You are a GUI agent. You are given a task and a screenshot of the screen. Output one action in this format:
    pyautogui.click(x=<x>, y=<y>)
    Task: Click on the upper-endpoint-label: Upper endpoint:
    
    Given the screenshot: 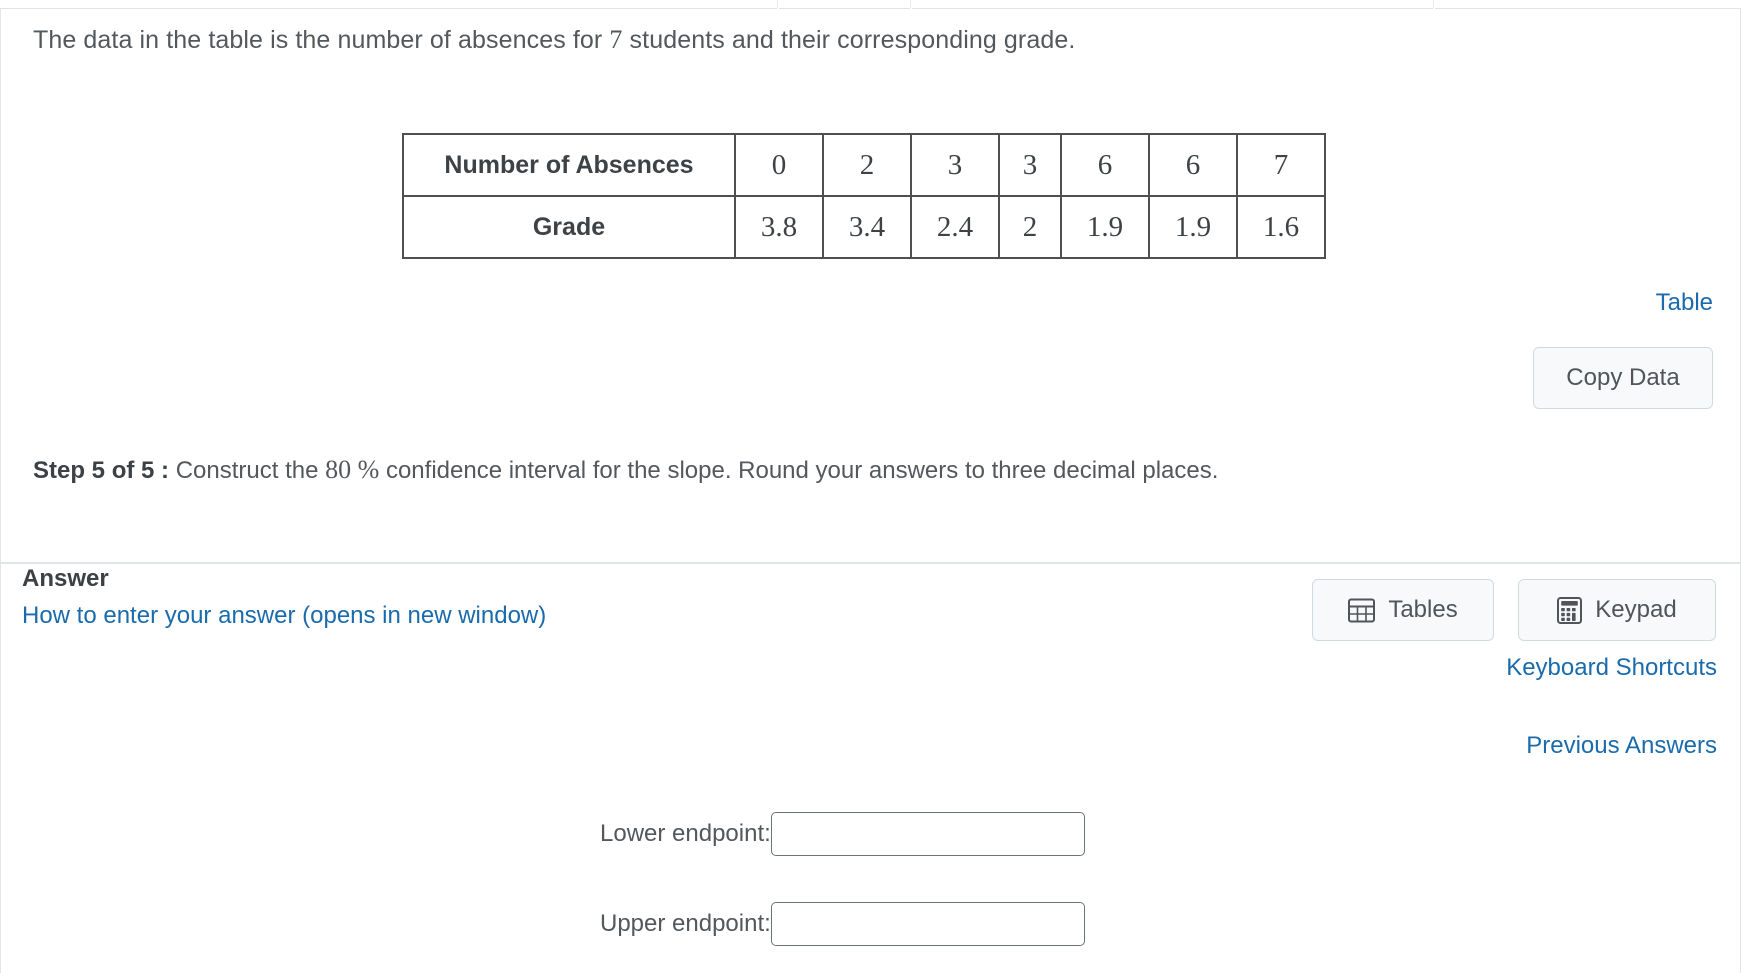 What is the action you would take?
    pyautogui.click(x=685, y=923)
    